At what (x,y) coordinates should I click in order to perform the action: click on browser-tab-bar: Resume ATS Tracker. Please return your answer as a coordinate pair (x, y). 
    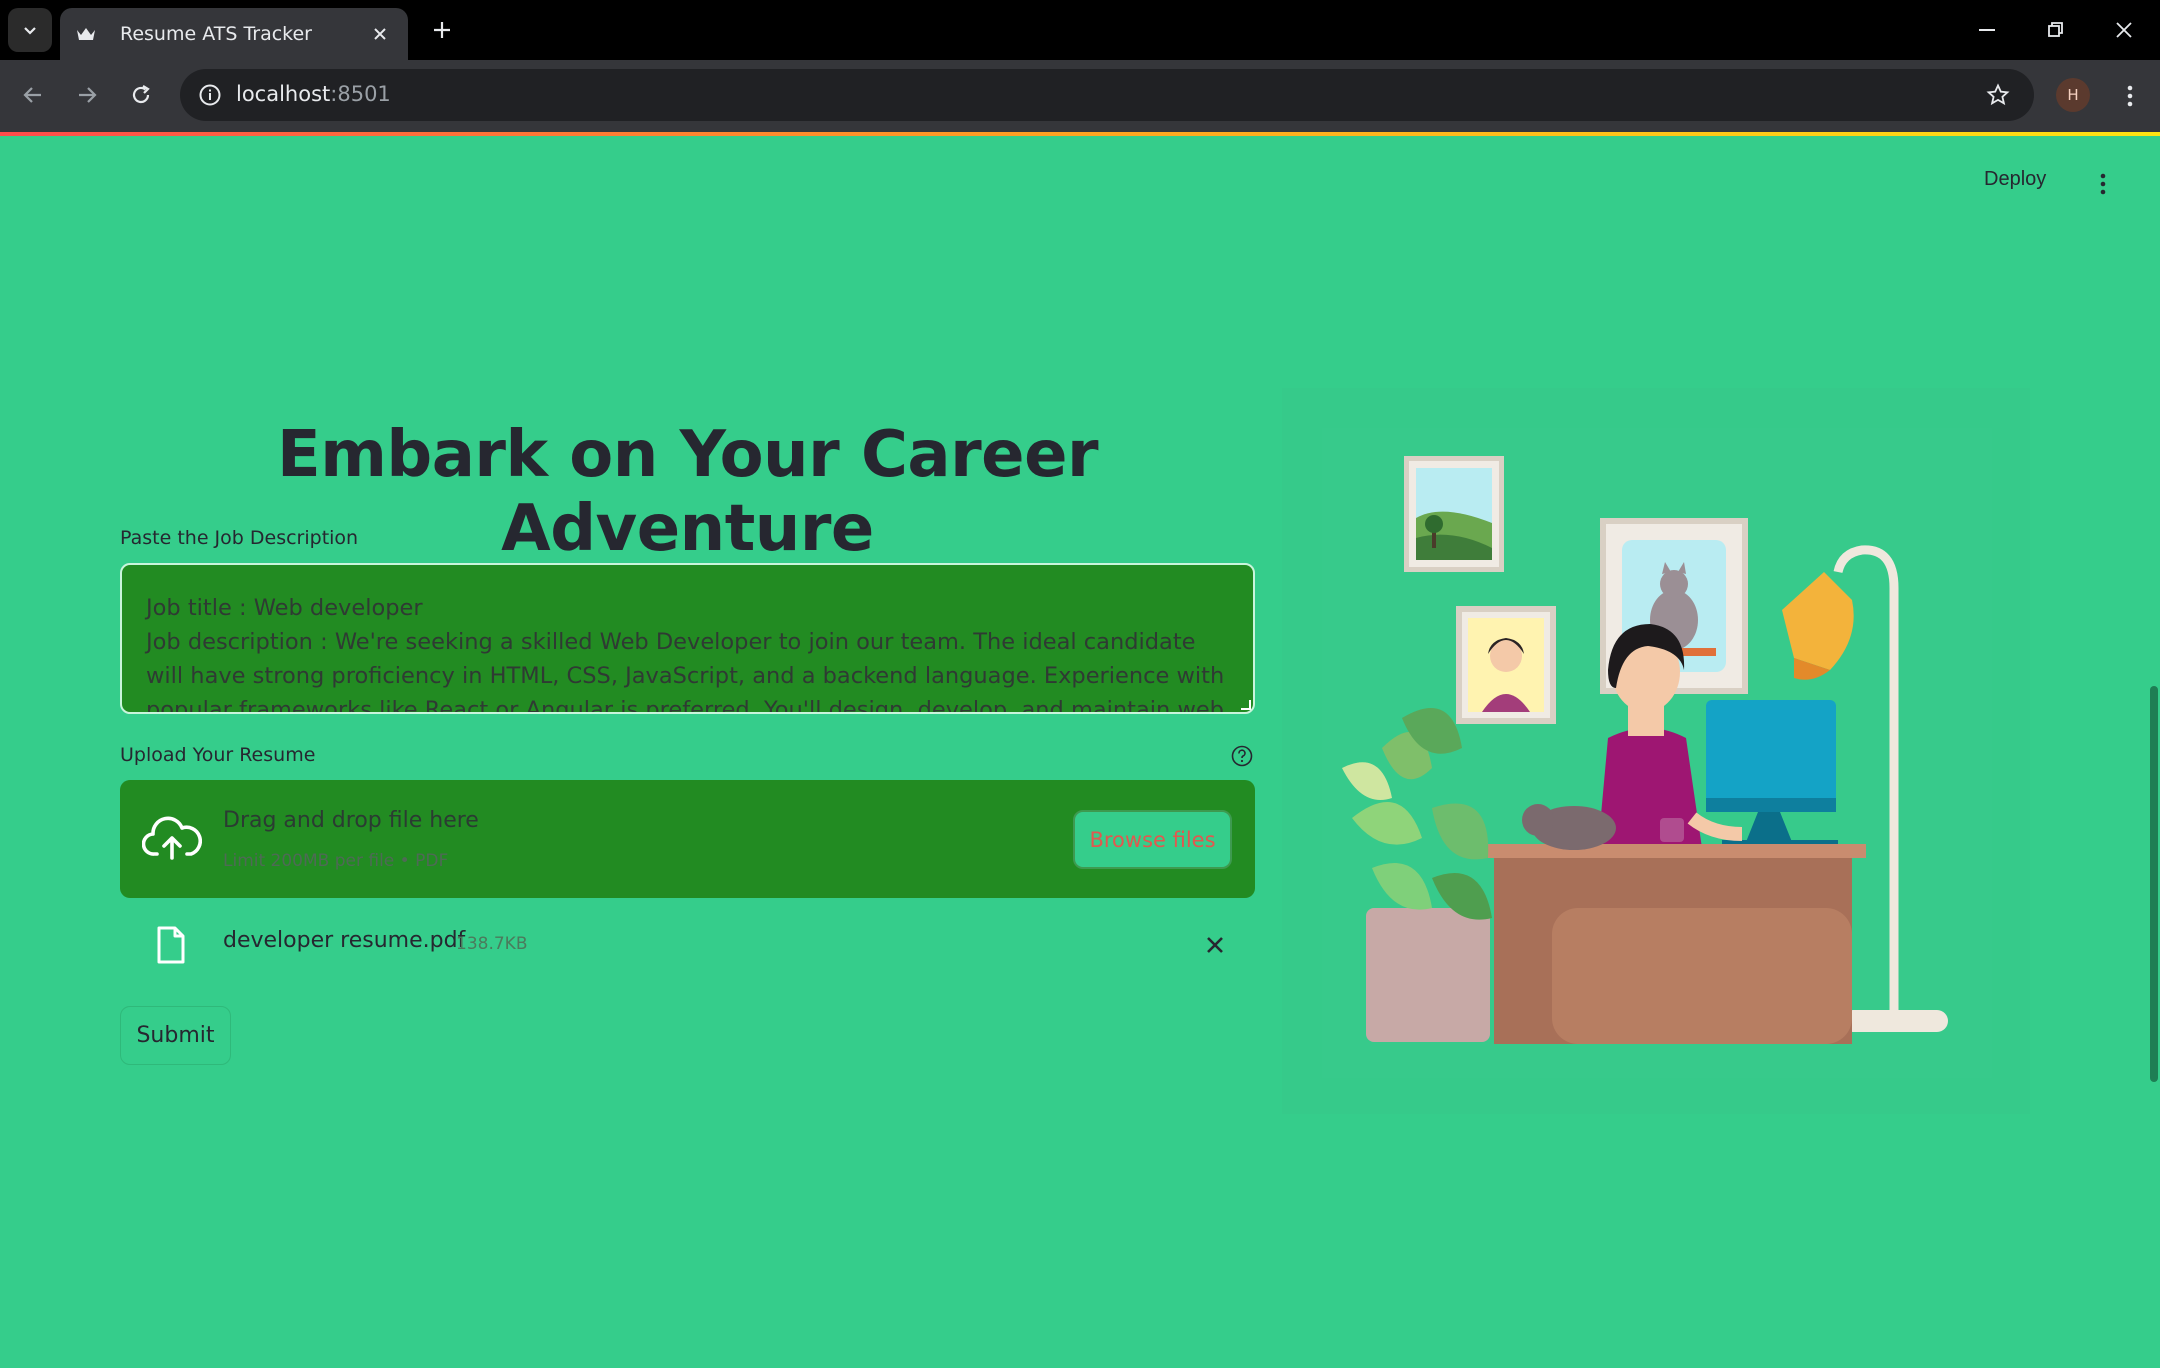
    Looking at the image, I should click on (1080, 30).